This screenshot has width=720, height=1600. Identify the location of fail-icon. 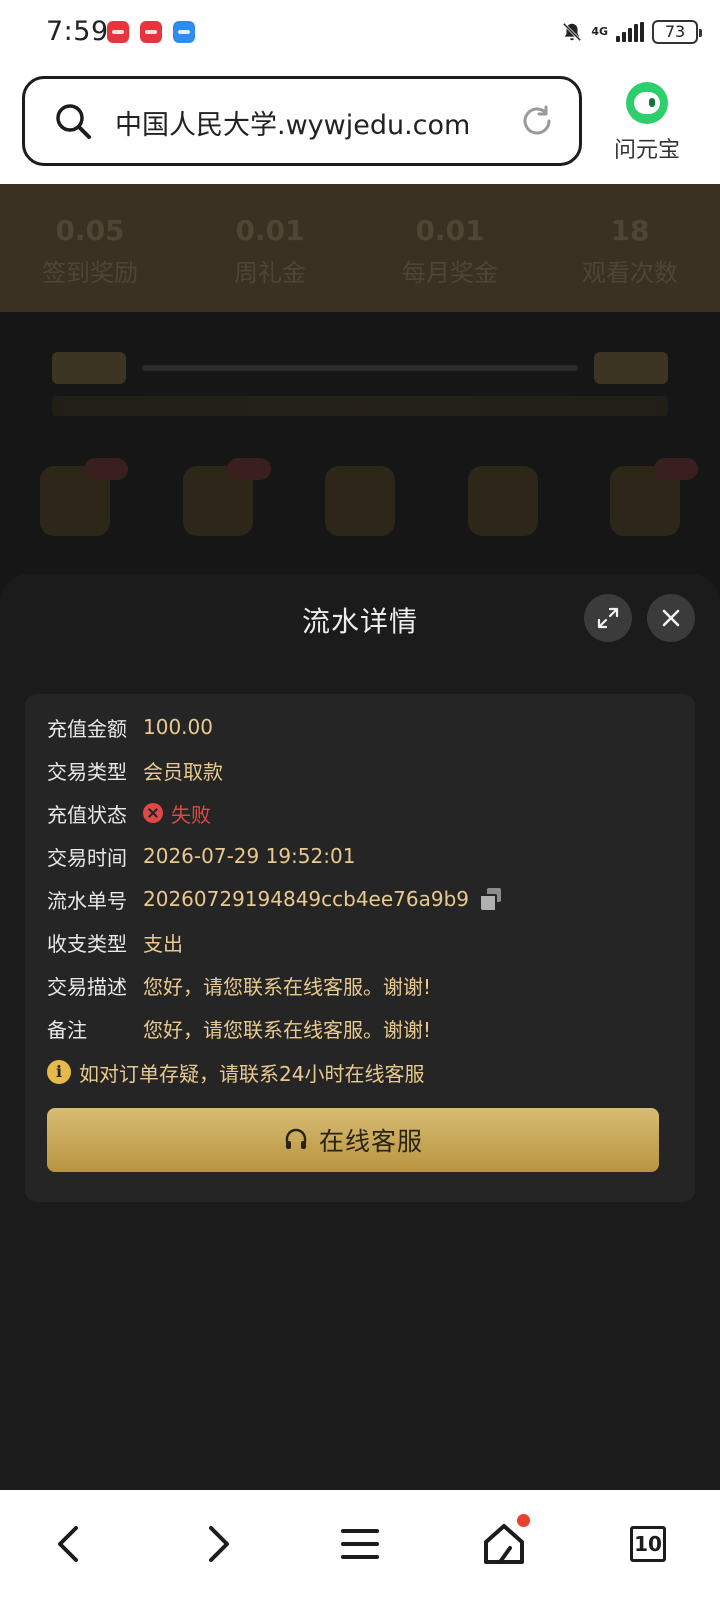
(153, 813).